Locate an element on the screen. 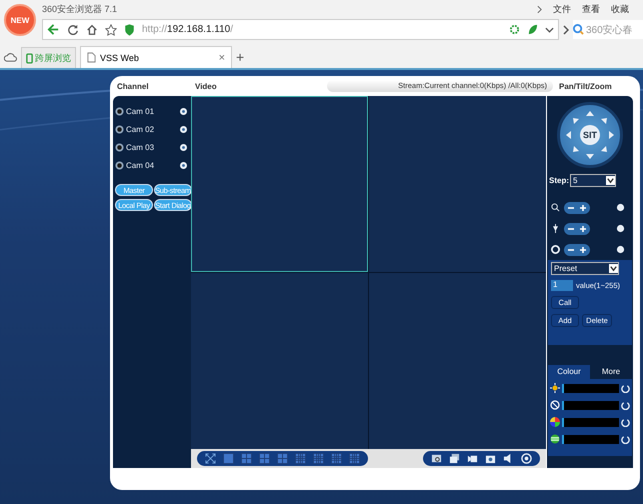 The width and height of the screenshot is (643, 504). sun-icon is located at coordinates (555, 388).